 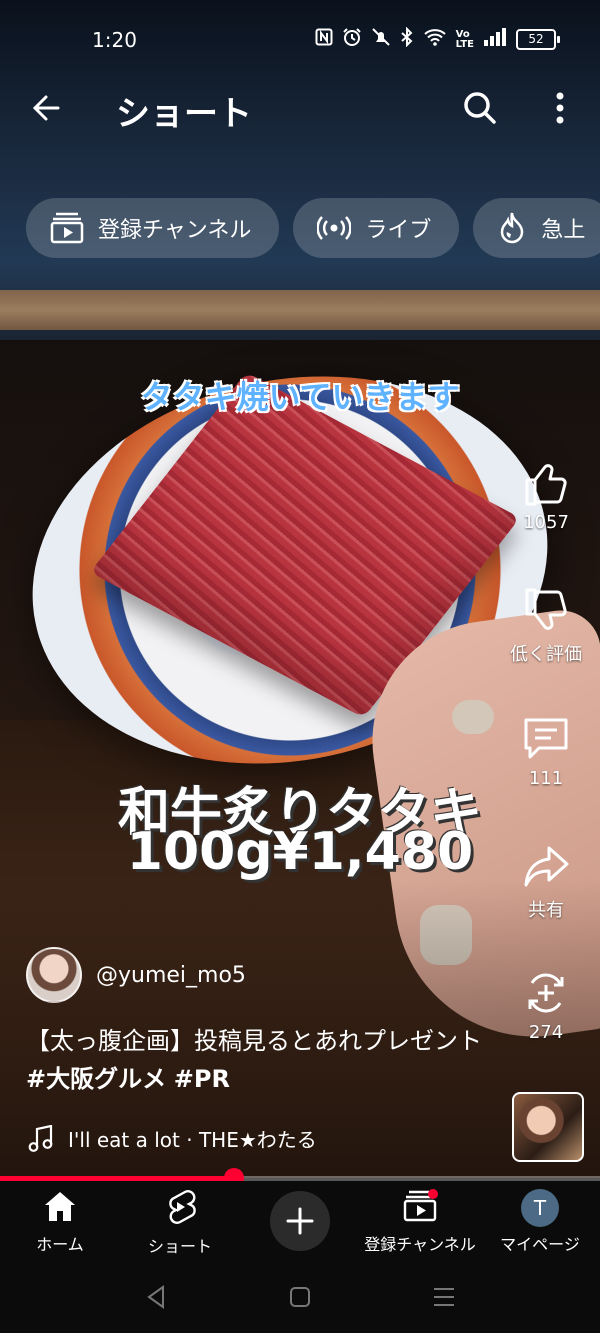 What do you see at coordinates (324, 39) in the screenshot?
I see `nfc-icon` at bounding box center [324, 39].